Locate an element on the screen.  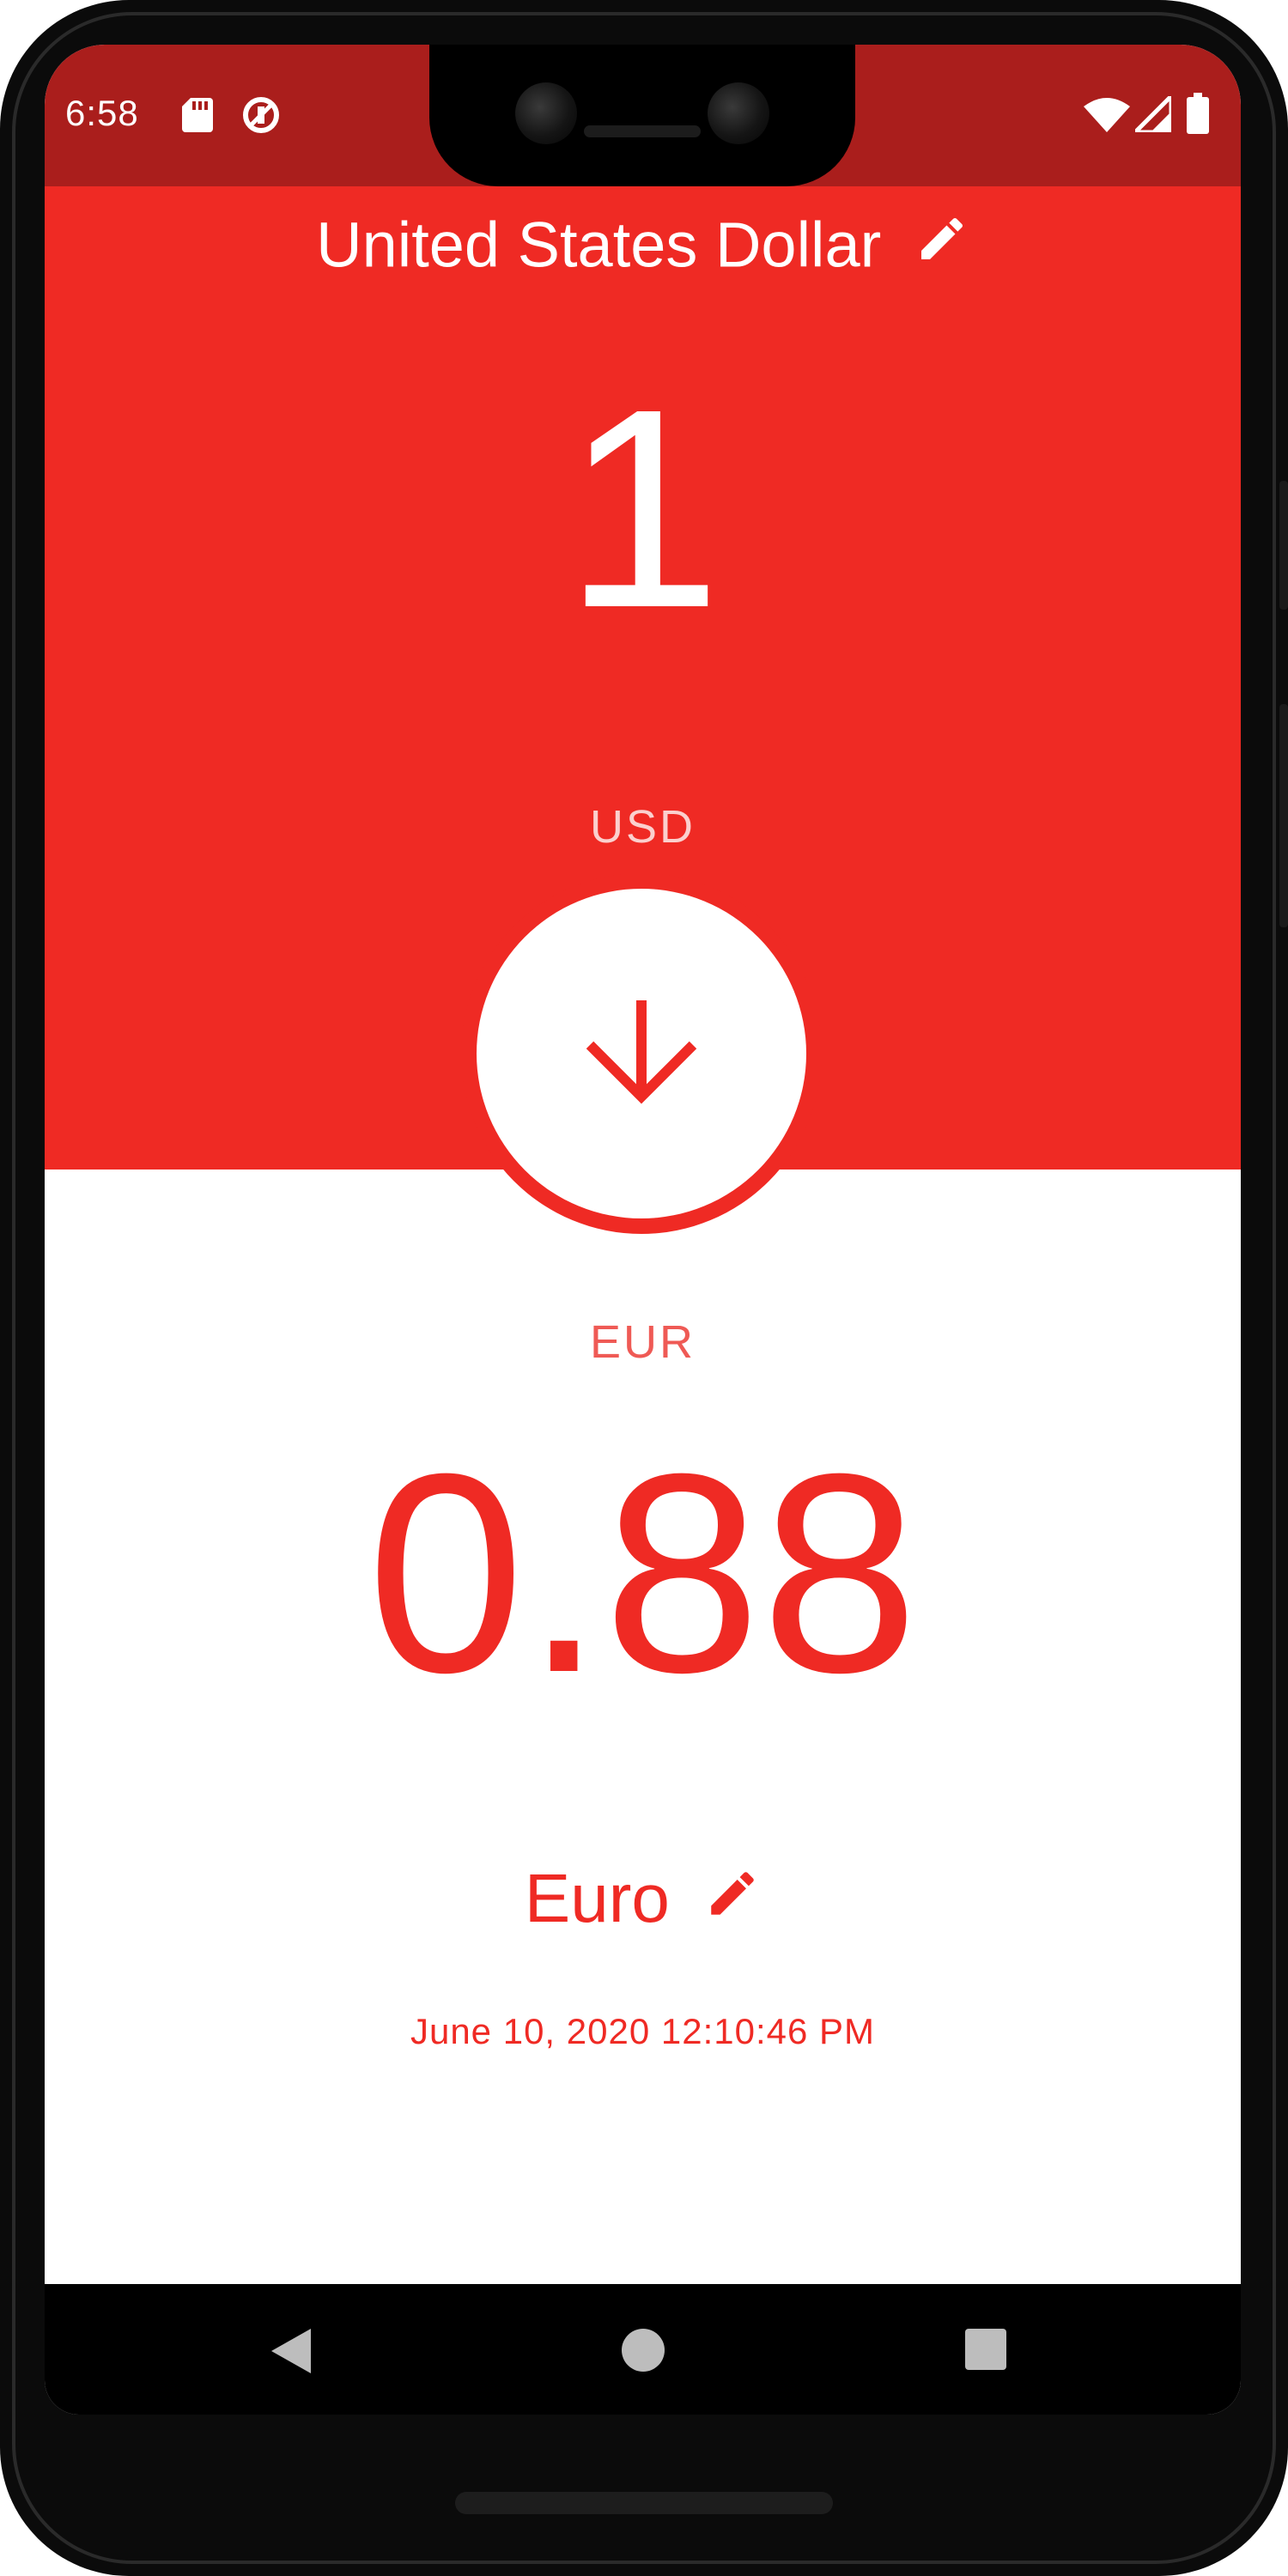
to-currency-name: Euro is located at coordinates (597, 1897).